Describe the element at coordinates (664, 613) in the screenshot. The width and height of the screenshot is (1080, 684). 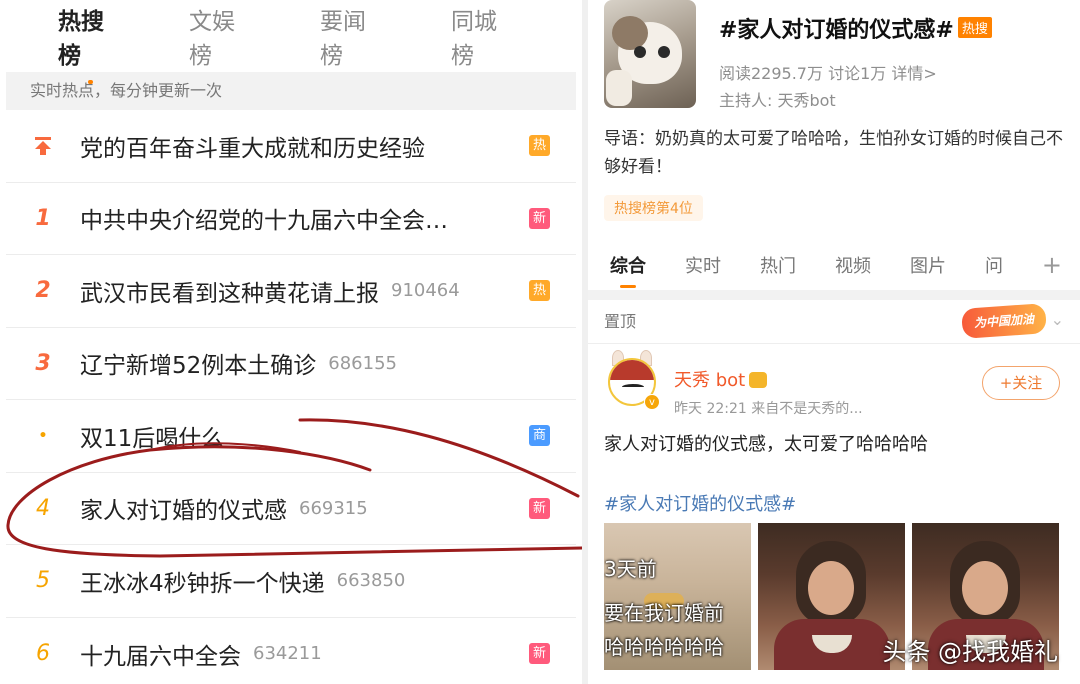
I see `caption-line: 要在我订婚前` at that location.